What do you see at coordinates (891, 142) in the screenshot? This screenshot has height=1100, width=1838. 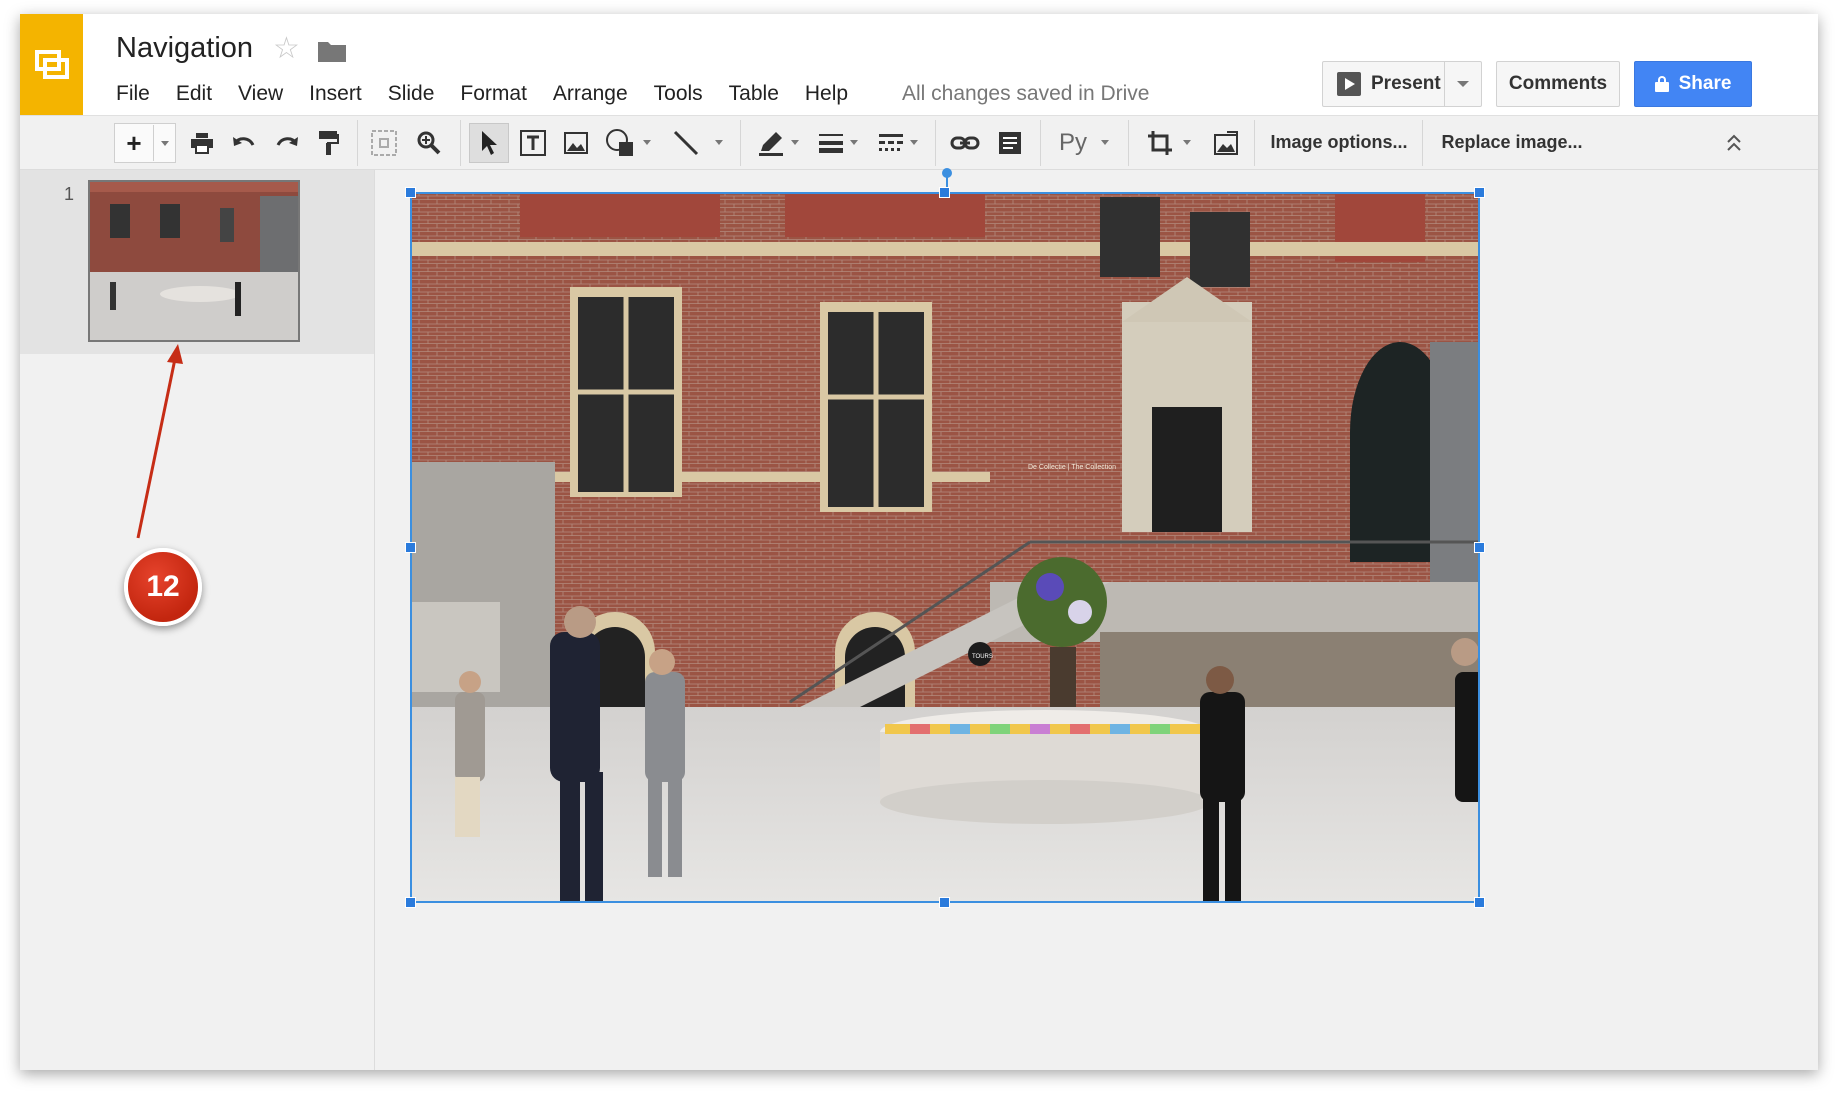 I see `line-dash-icon` at bounding box center [891, 142].